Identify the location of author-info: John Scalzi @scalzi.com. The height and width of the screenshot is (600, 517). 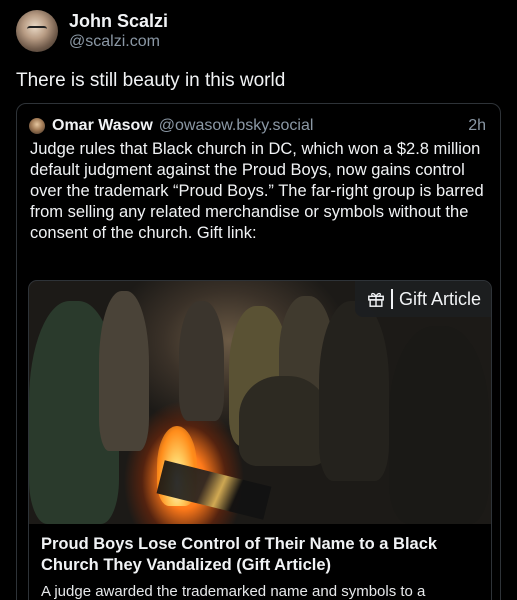
(118, 31).